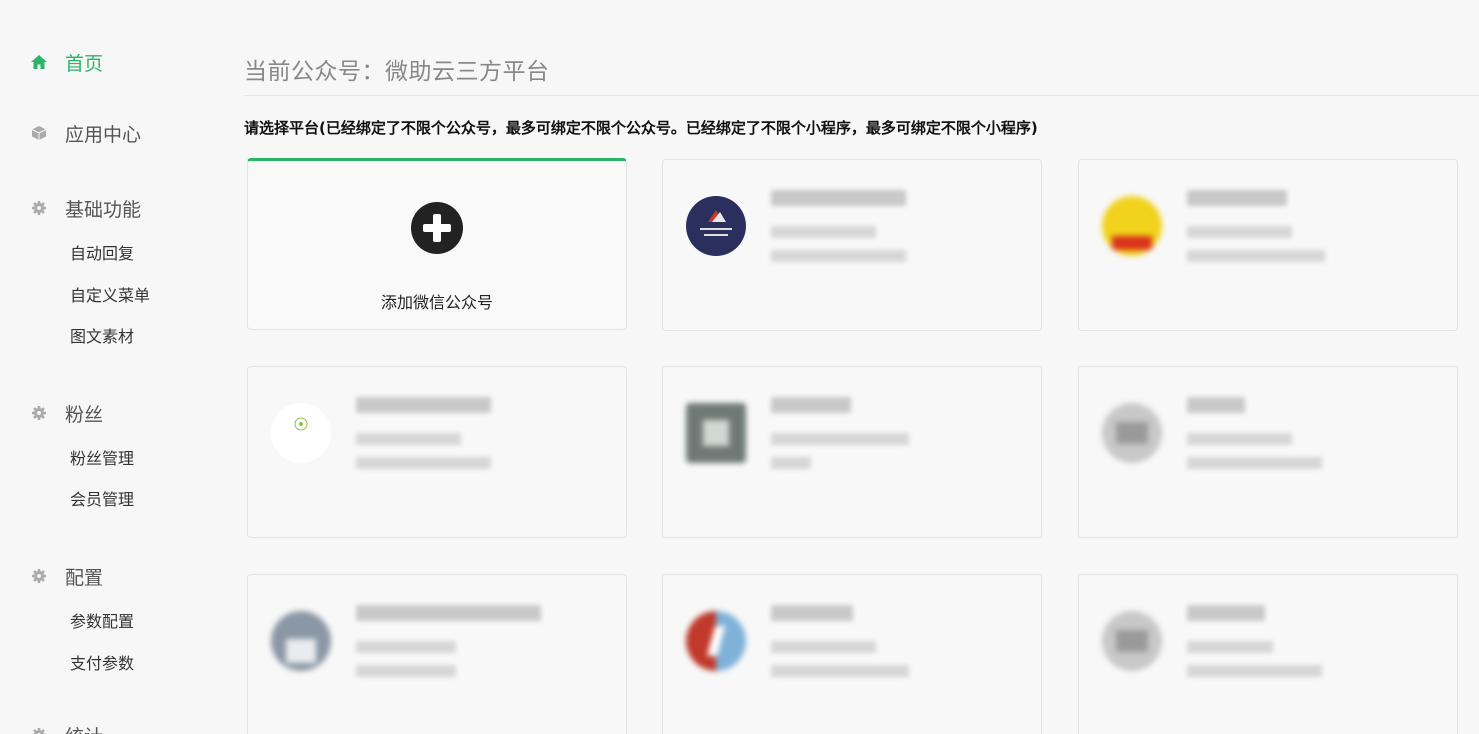 This screenshot has width=1479, height=734. Describe the element at coordinates (84, 63) in the screenshot. I see `nav-home-label: 首页` at that location.